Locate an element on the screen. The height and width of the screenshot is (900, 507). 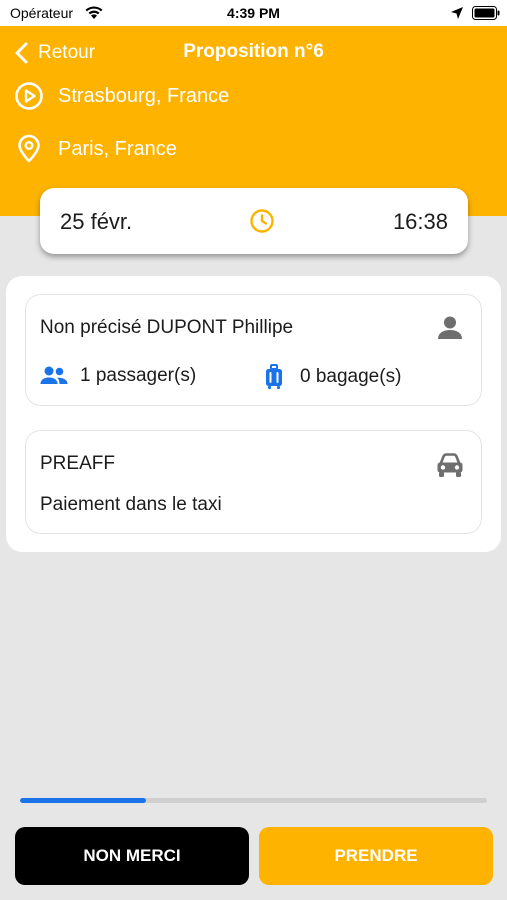
back-button: Retour is located at coordinates (54, 53).